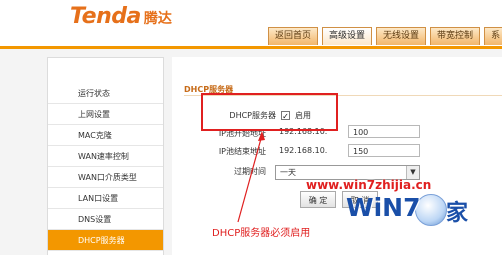  Describe the element at coordinates (383, 207) in the screenshot. I see `watermark-brand: WiN7` at that location.